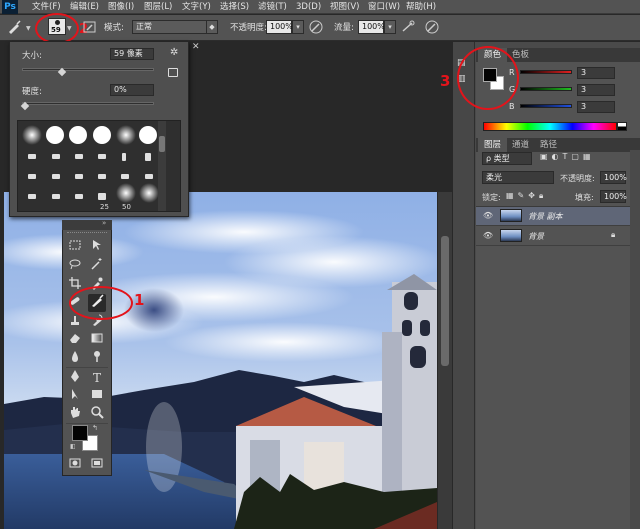 This screenshot has height=529, width=640. I want to click on layer-name: 背景 副本, so click(545, 216).